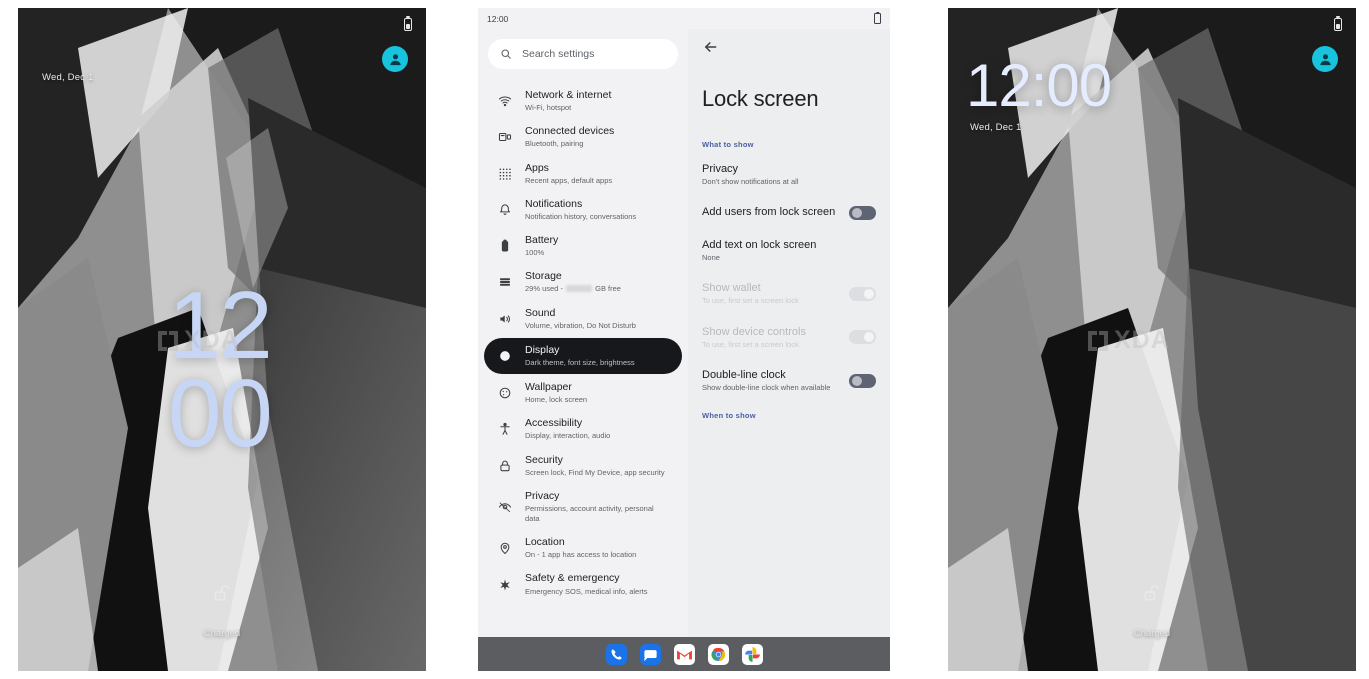  I want to click on settings-item-connected-devices: Connected devices Bluetooth, pairing, so click(583, 137).